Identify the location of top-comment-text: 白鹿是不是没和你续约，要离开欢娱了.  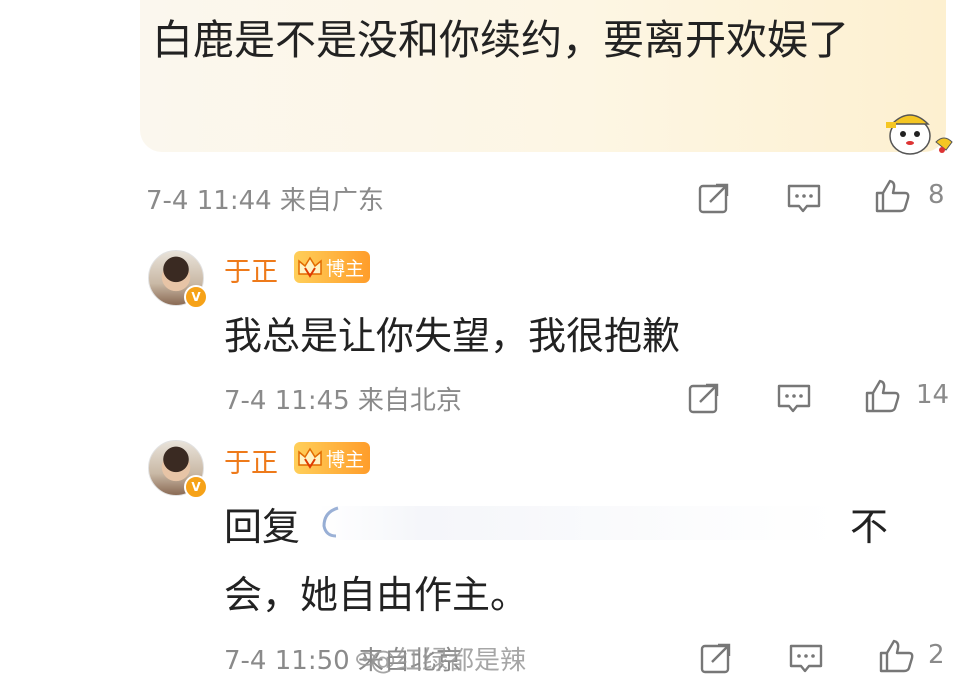
(500, 40).